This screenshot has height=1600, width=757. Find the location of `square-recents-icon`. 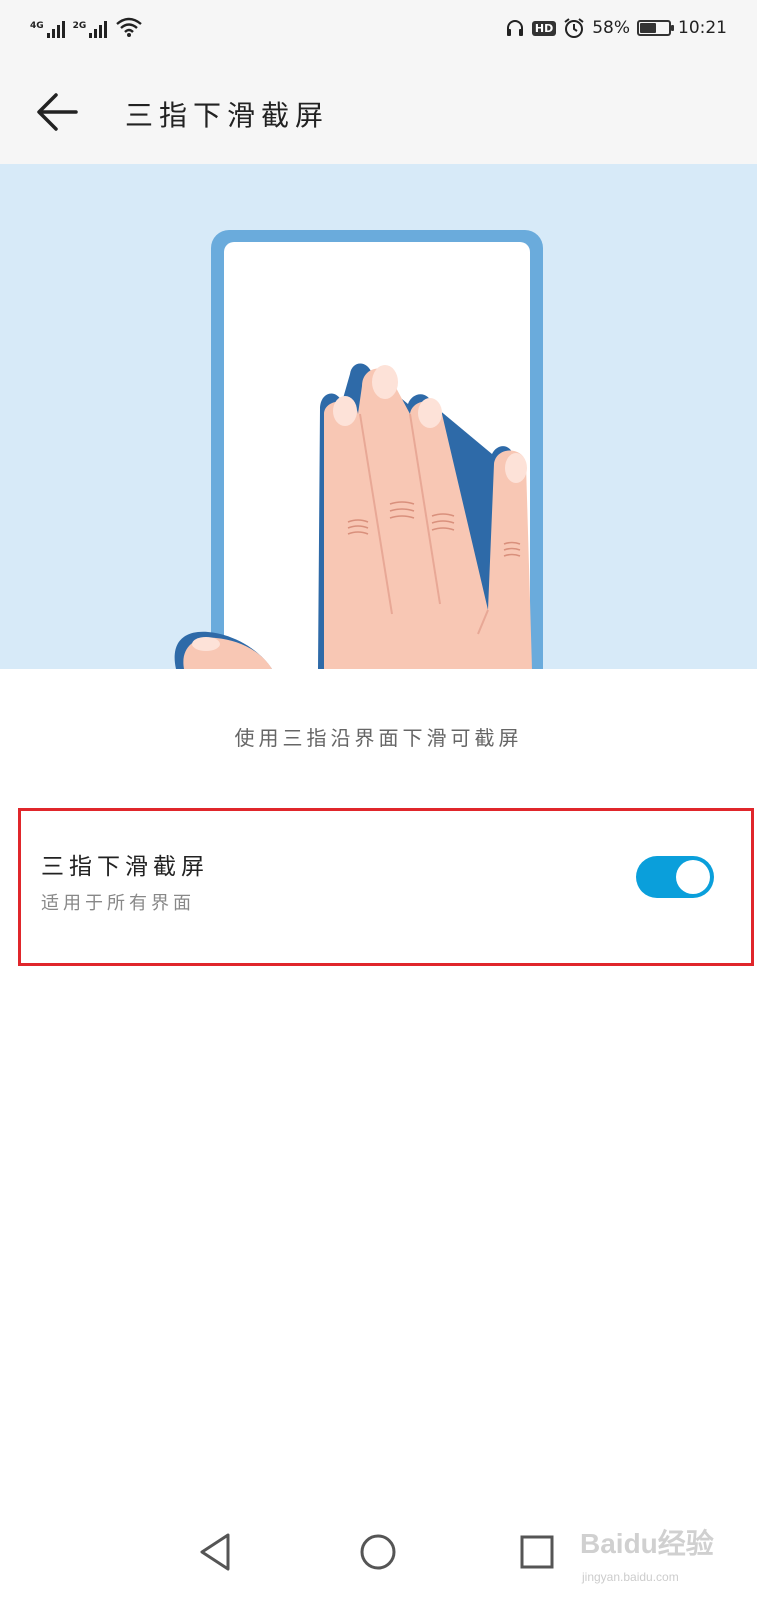

square-recents-icon is located at coordinates (537, 1552).